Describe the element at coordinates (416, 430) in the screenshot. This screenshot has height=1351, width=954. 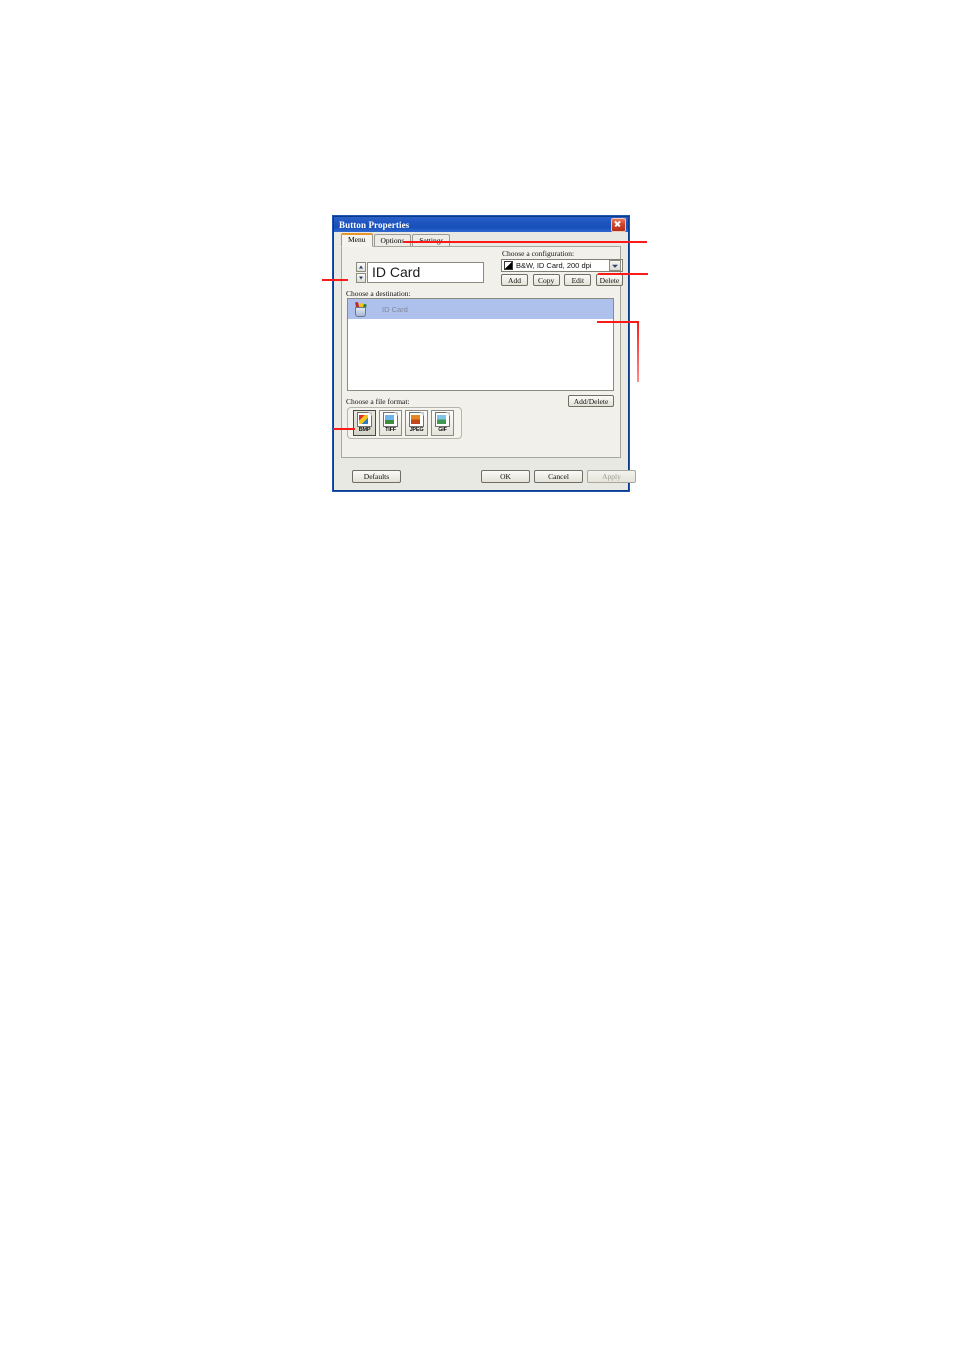
I see `file-format-jpeg-label: JPEG` at that location.